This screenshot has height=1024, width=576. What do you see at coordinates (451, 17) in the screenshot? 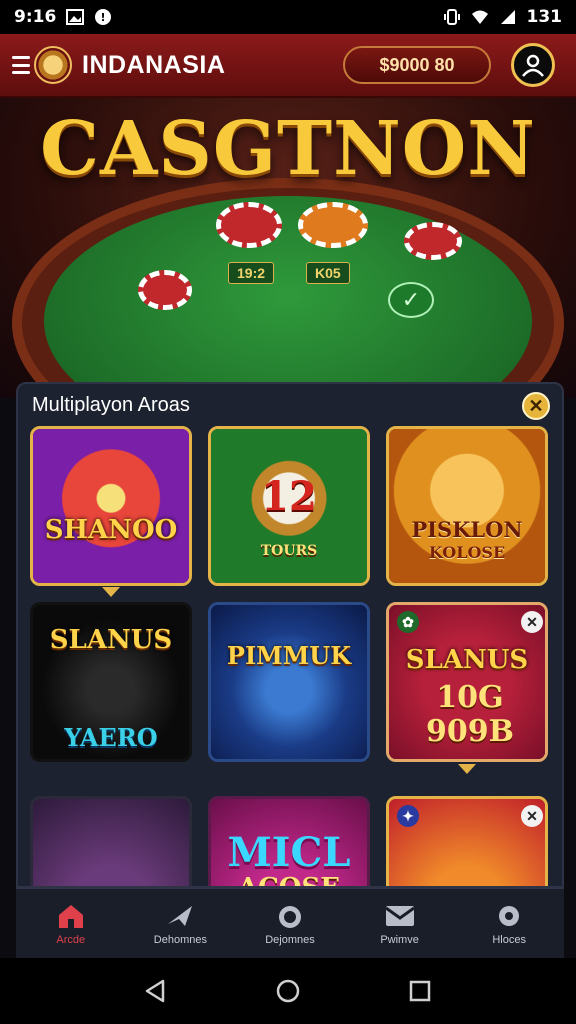
I see `vibrate-icon` at bounding box center [451, 17].